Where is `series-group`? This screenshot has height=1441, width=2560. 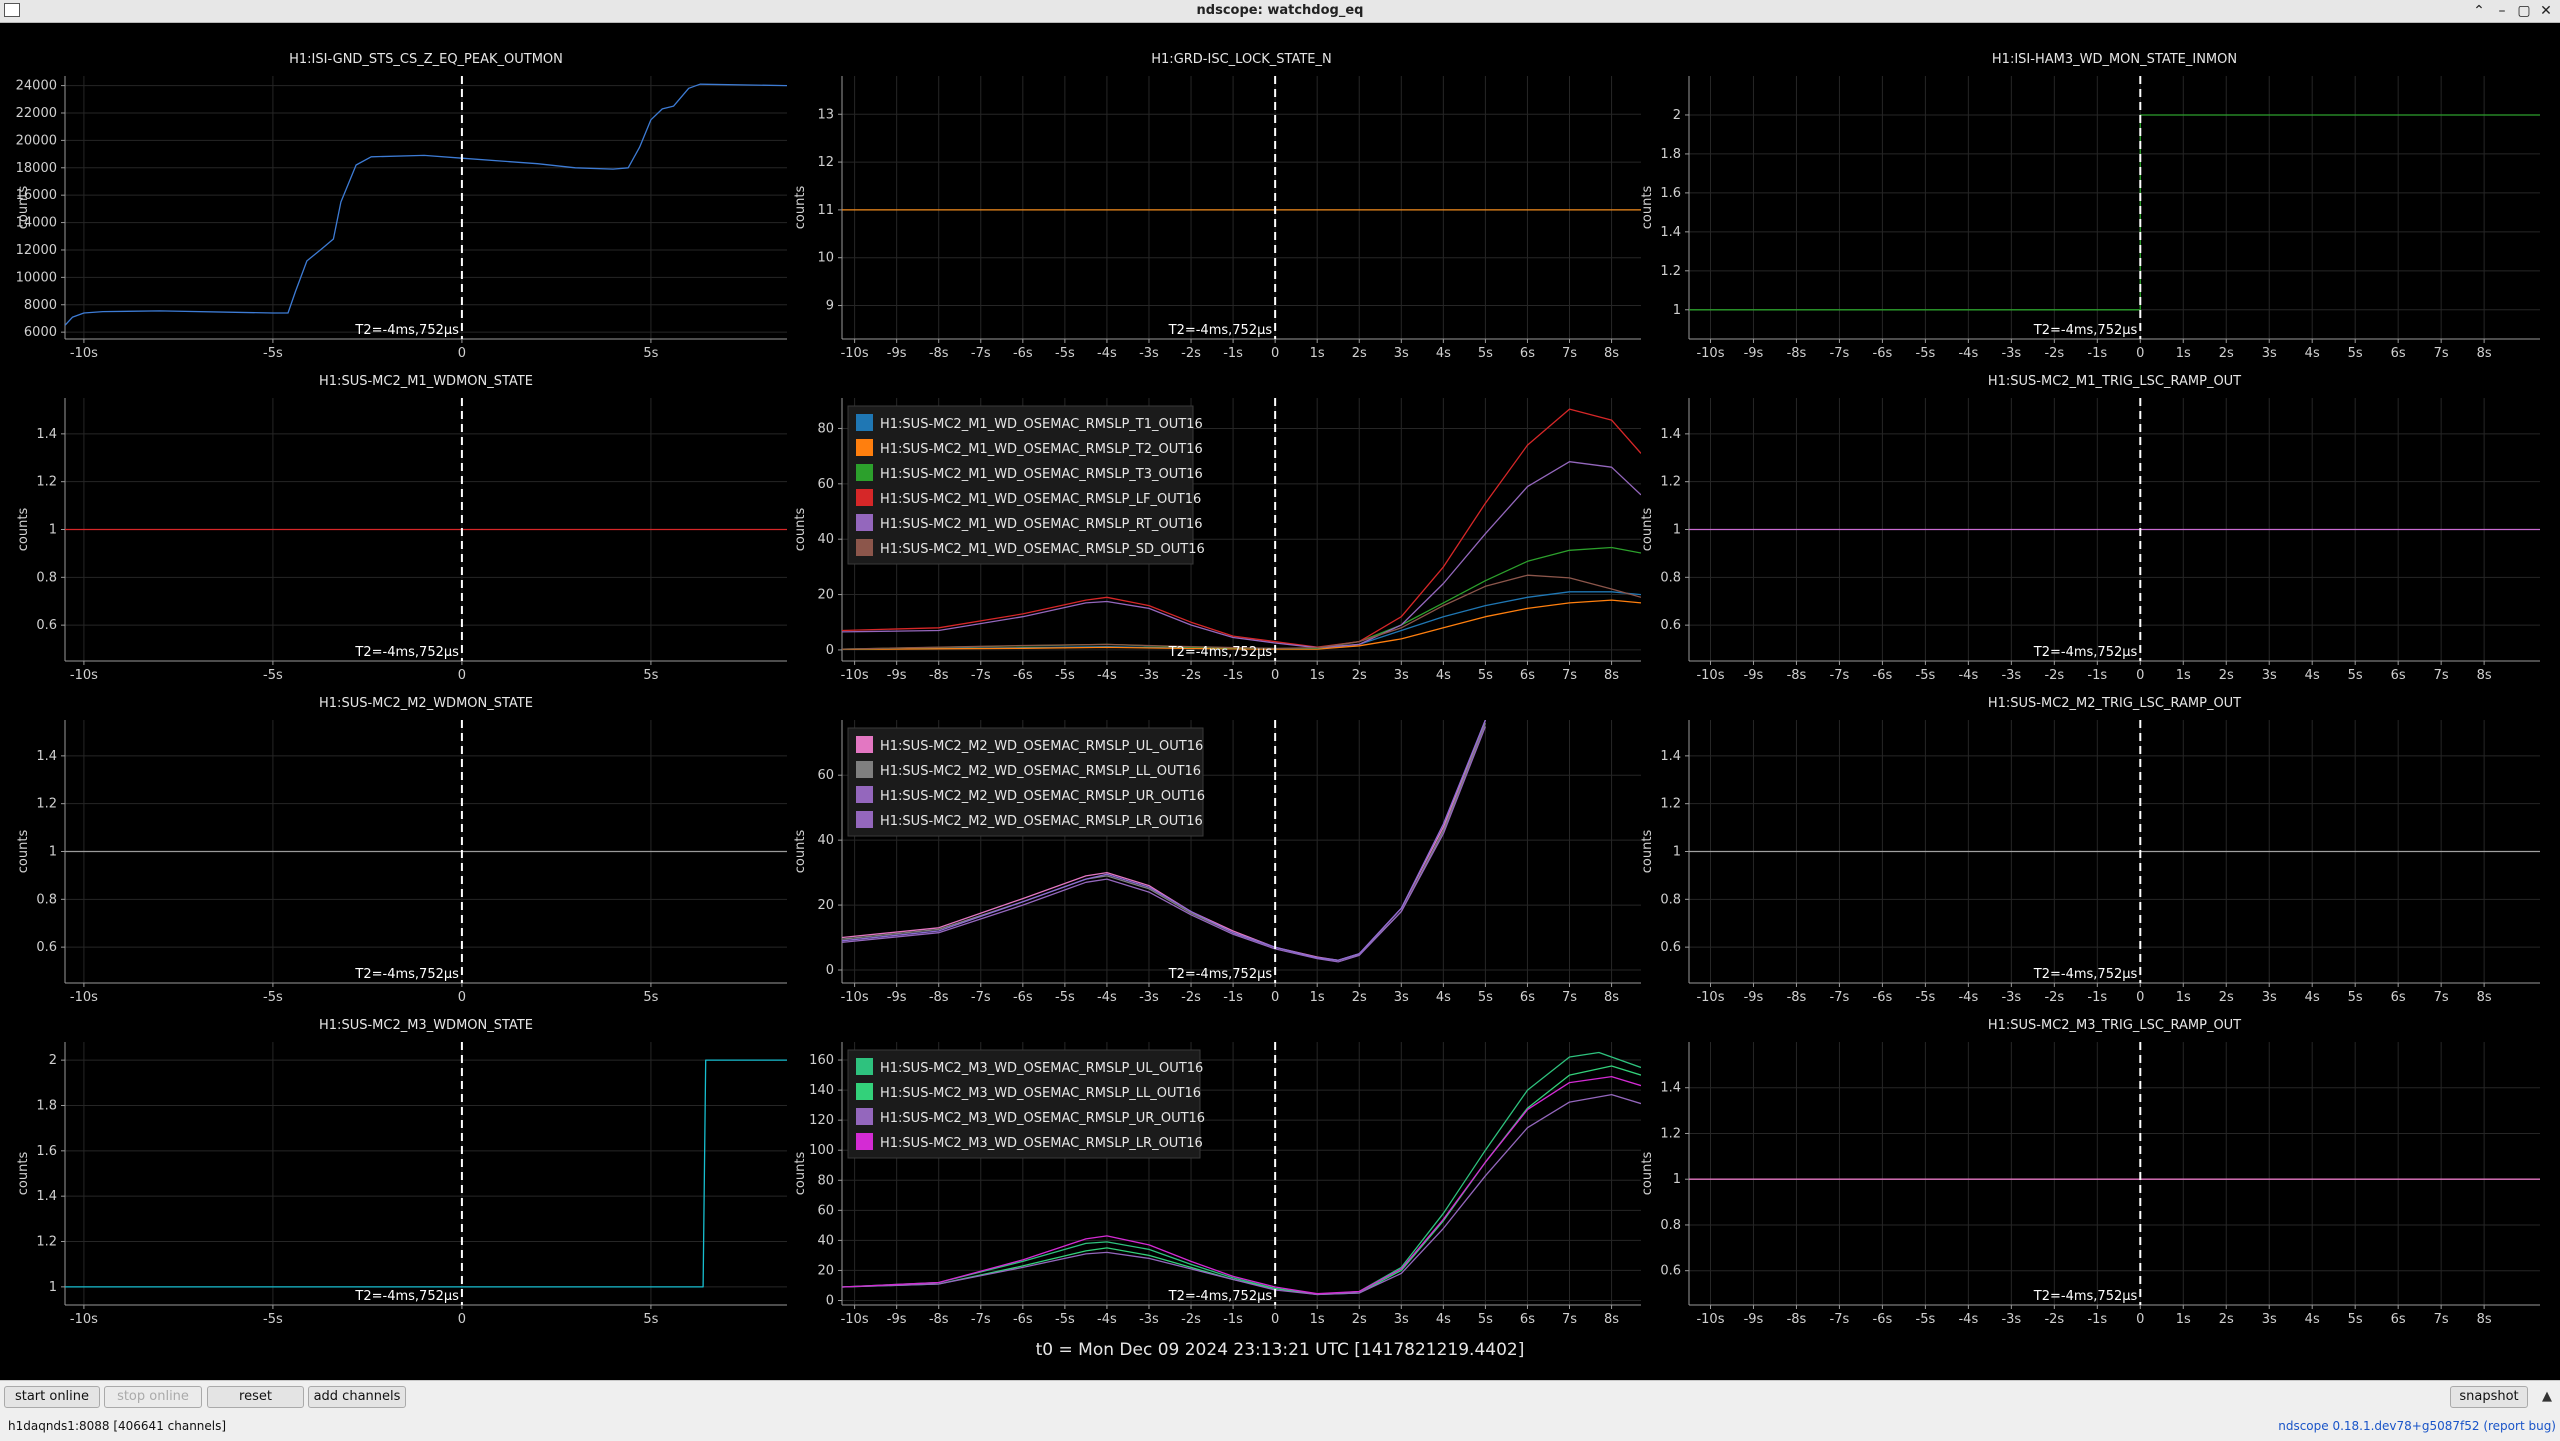 series-group is located at coordinates (2114, 212).